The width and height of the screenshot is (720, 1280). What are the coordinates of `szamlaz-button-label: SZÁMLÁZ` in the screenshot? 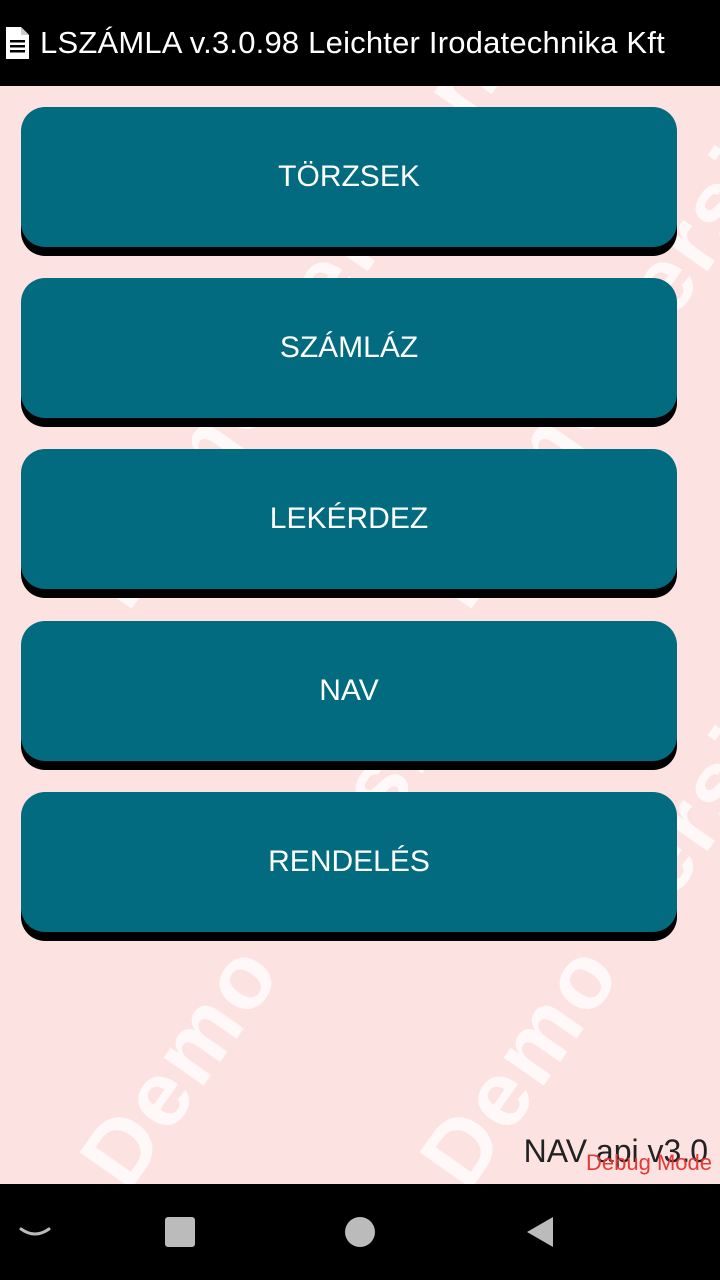 It's located at (349, 347).